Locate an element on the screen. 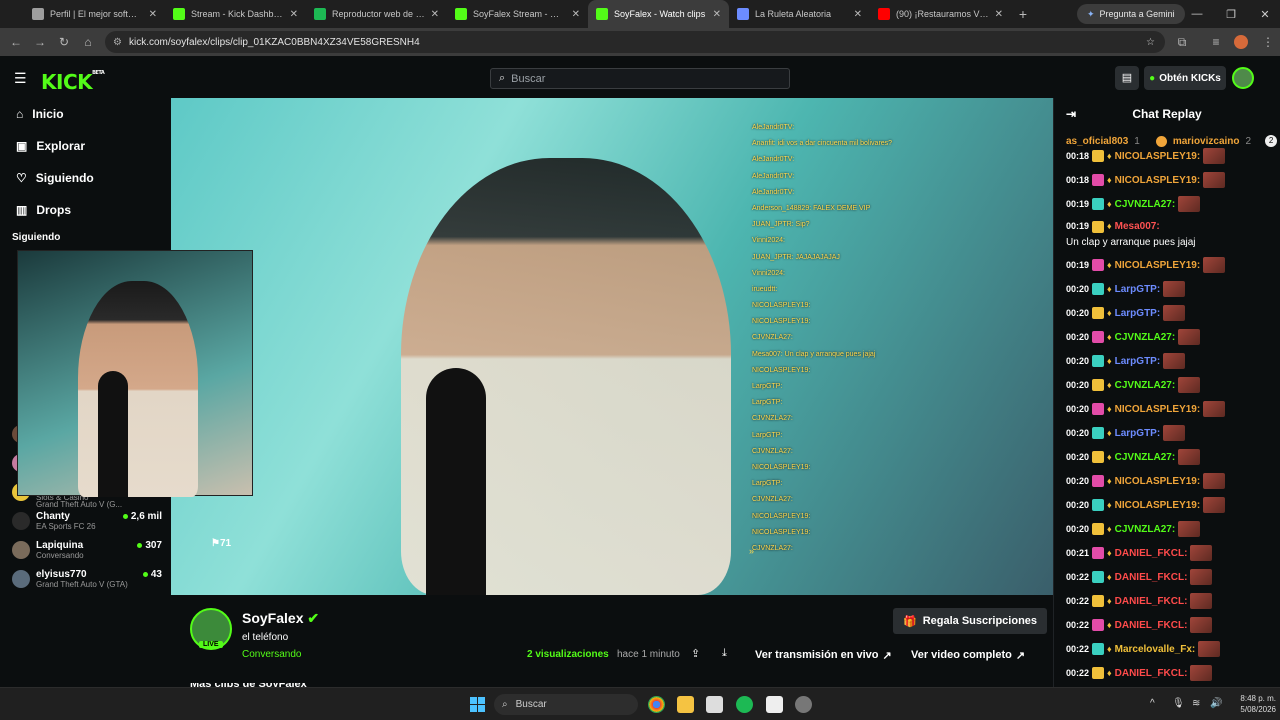 The height and width of the screenshot is (720, 1280). browser-tab: SoyFalex - Watch clips ✕ is located at coordinates (658, 14).